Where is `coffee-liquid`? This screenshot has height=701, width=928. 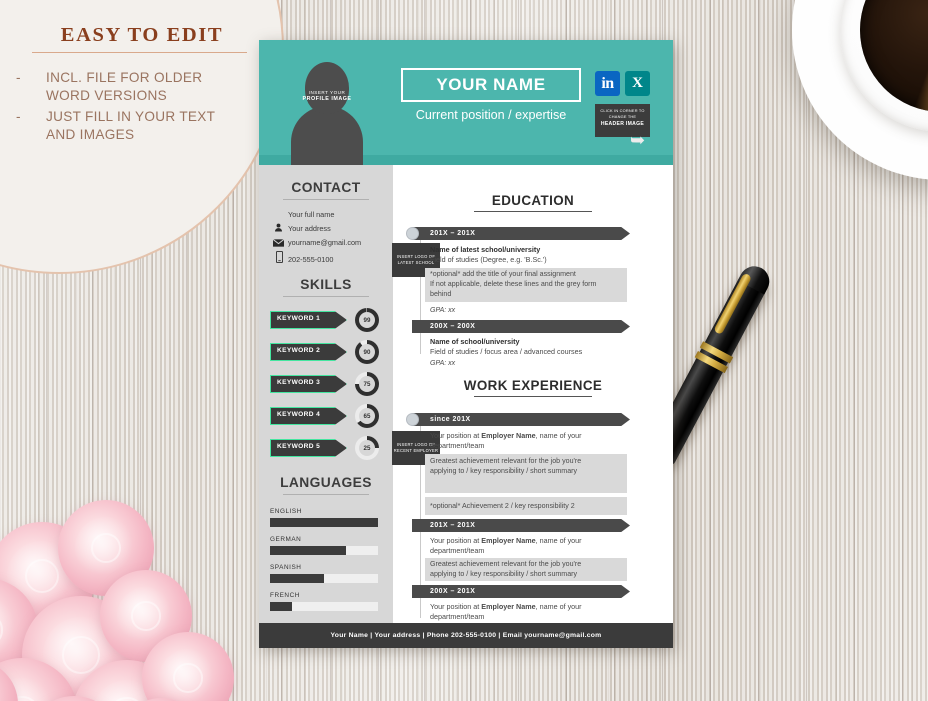 coffee-liquid is located at coordinates (894, 56).